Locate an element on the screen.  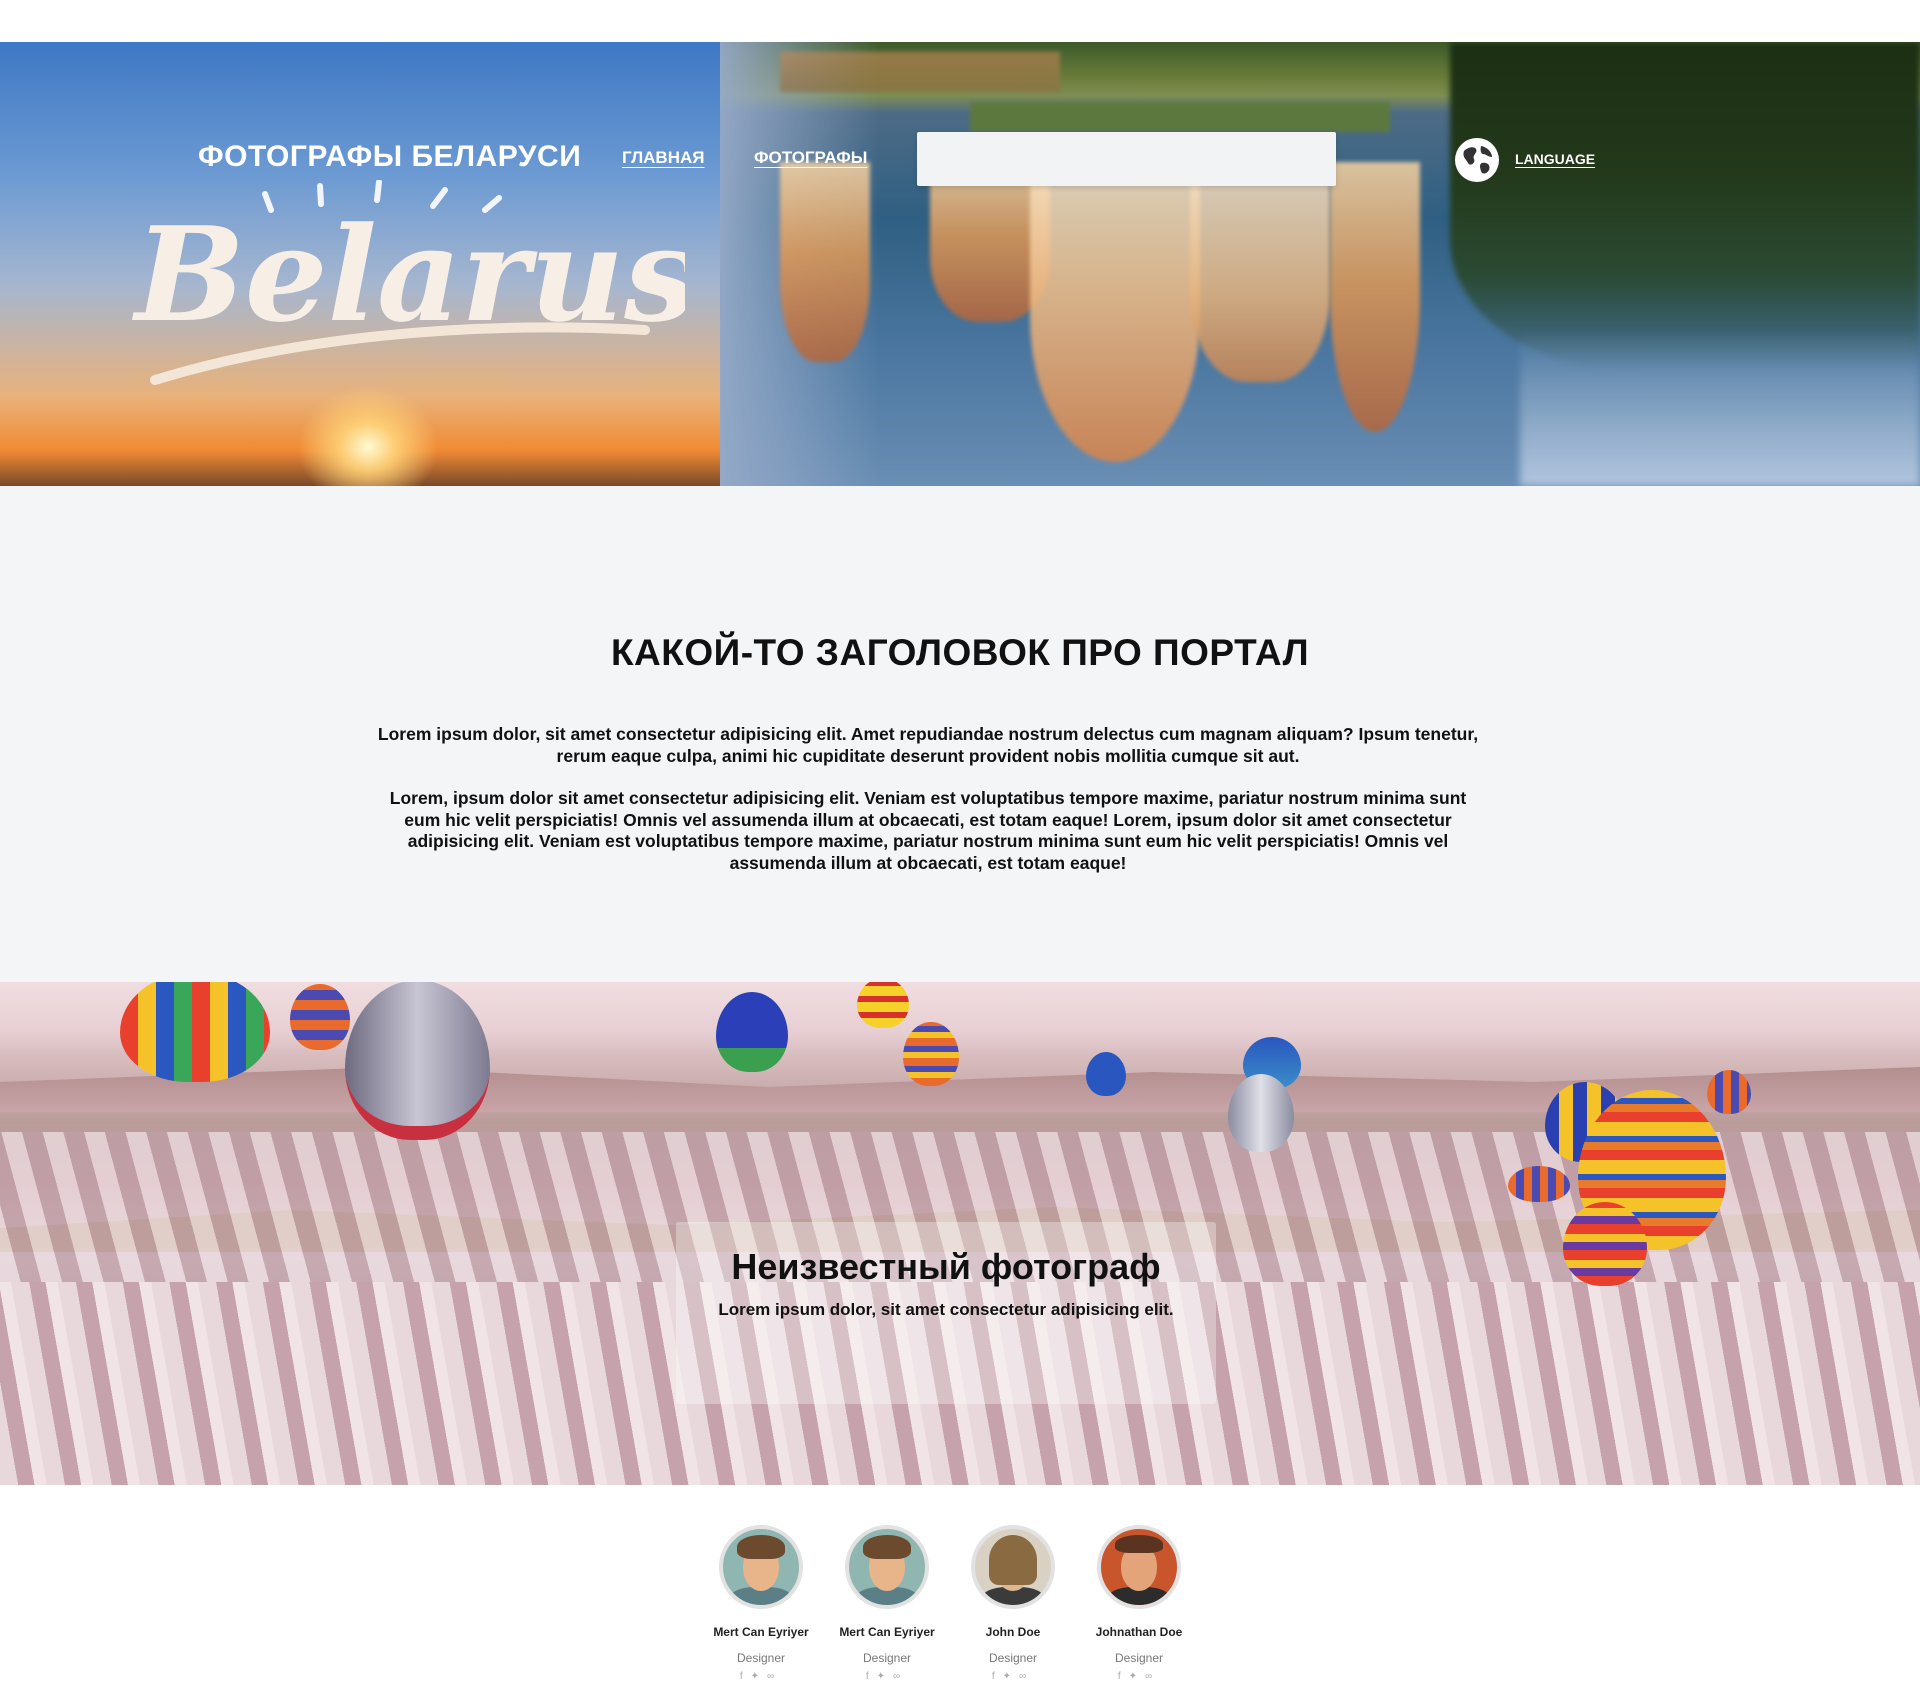
team-member-name: John Doe is located at coordinates (1013, 1632).